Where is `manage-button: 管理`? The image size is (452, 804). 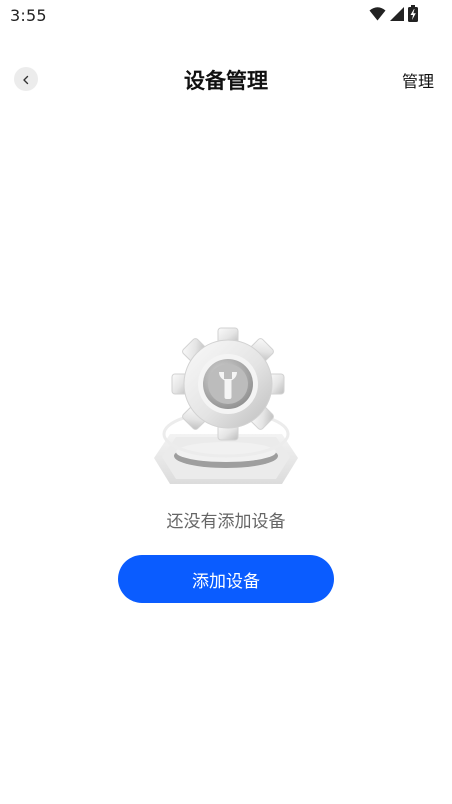
manage-button: 管理 is located at coordinates (418, 80).